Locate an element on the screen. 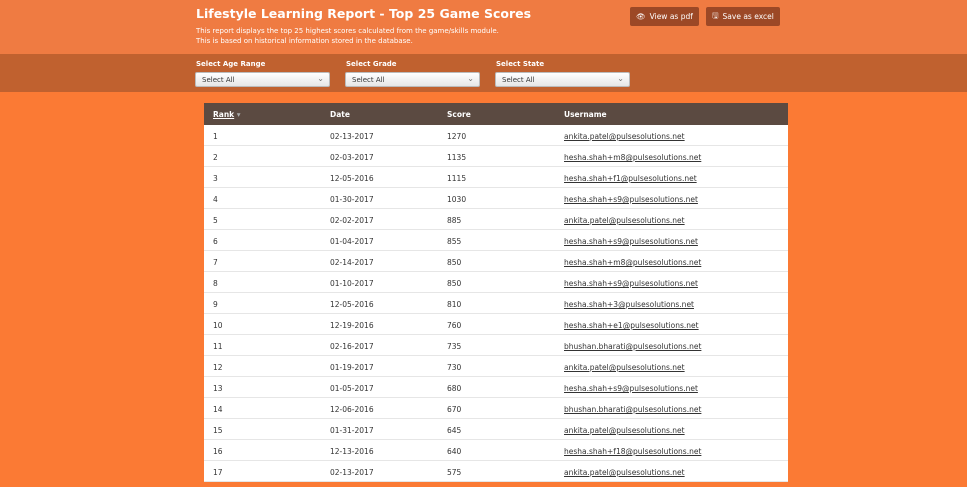 The height and width of the screenshot is (487, 967). rank-cell: 6 is located at coordinates (215, 241).